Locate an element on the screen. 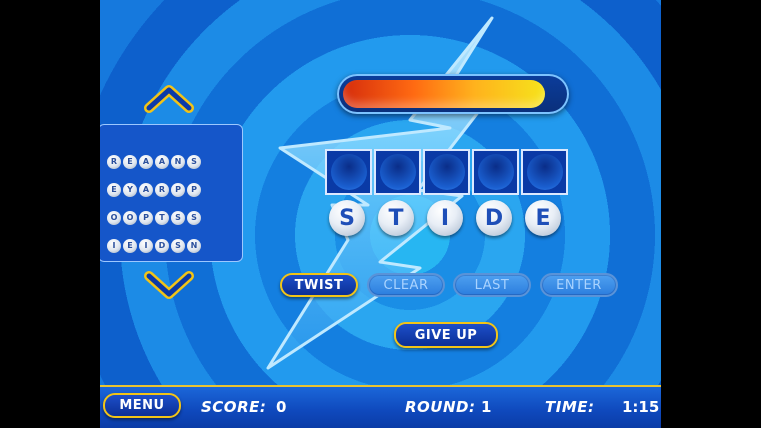  score-label: SCORE: is located at coordinates (234, 407).